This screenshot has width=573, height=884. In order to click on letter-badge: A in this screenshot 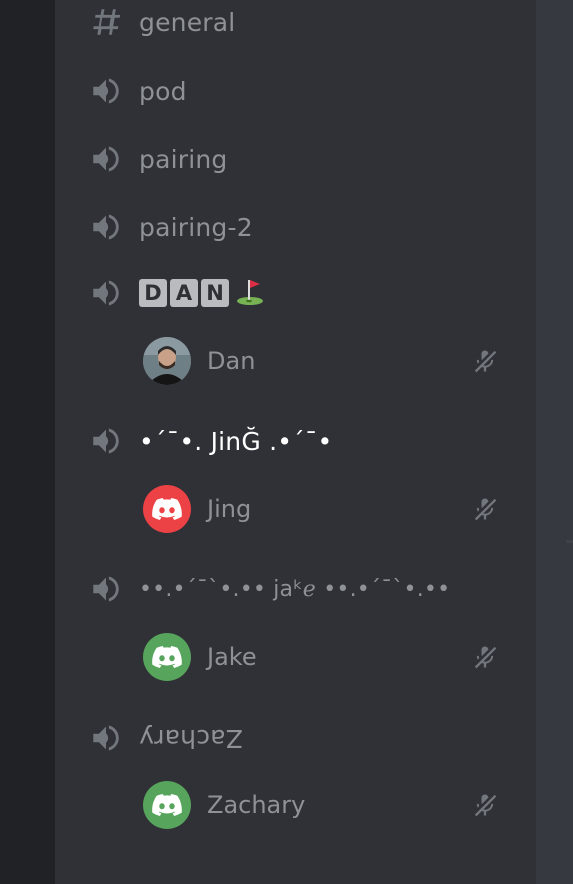, I will do `click(184, 293)`.